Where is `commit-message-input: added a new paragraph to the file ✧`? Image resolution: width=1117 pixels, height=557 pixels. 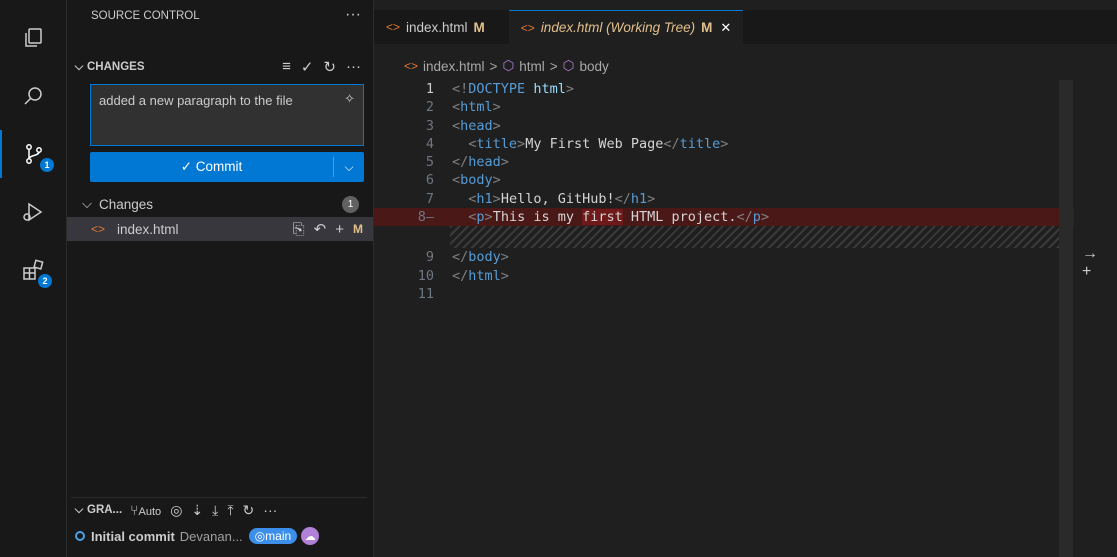
commit-message-input: added a new paragraph to the file ✧ is located at coordinates (227, 115).